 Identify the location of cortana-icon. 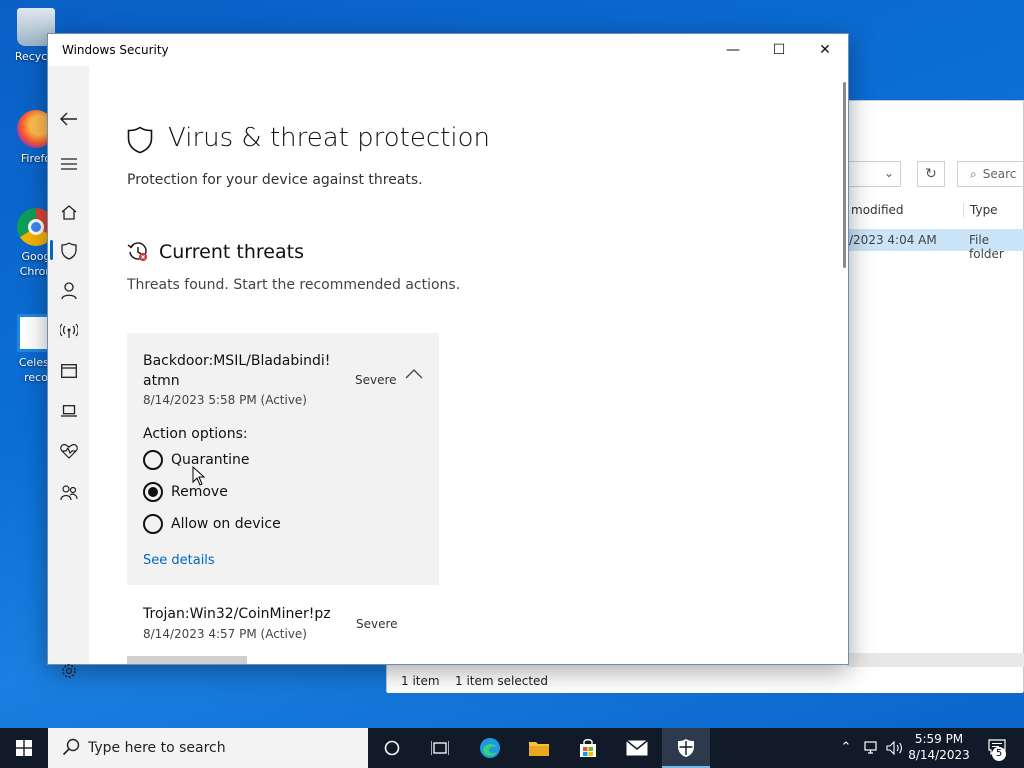
(392, 748).